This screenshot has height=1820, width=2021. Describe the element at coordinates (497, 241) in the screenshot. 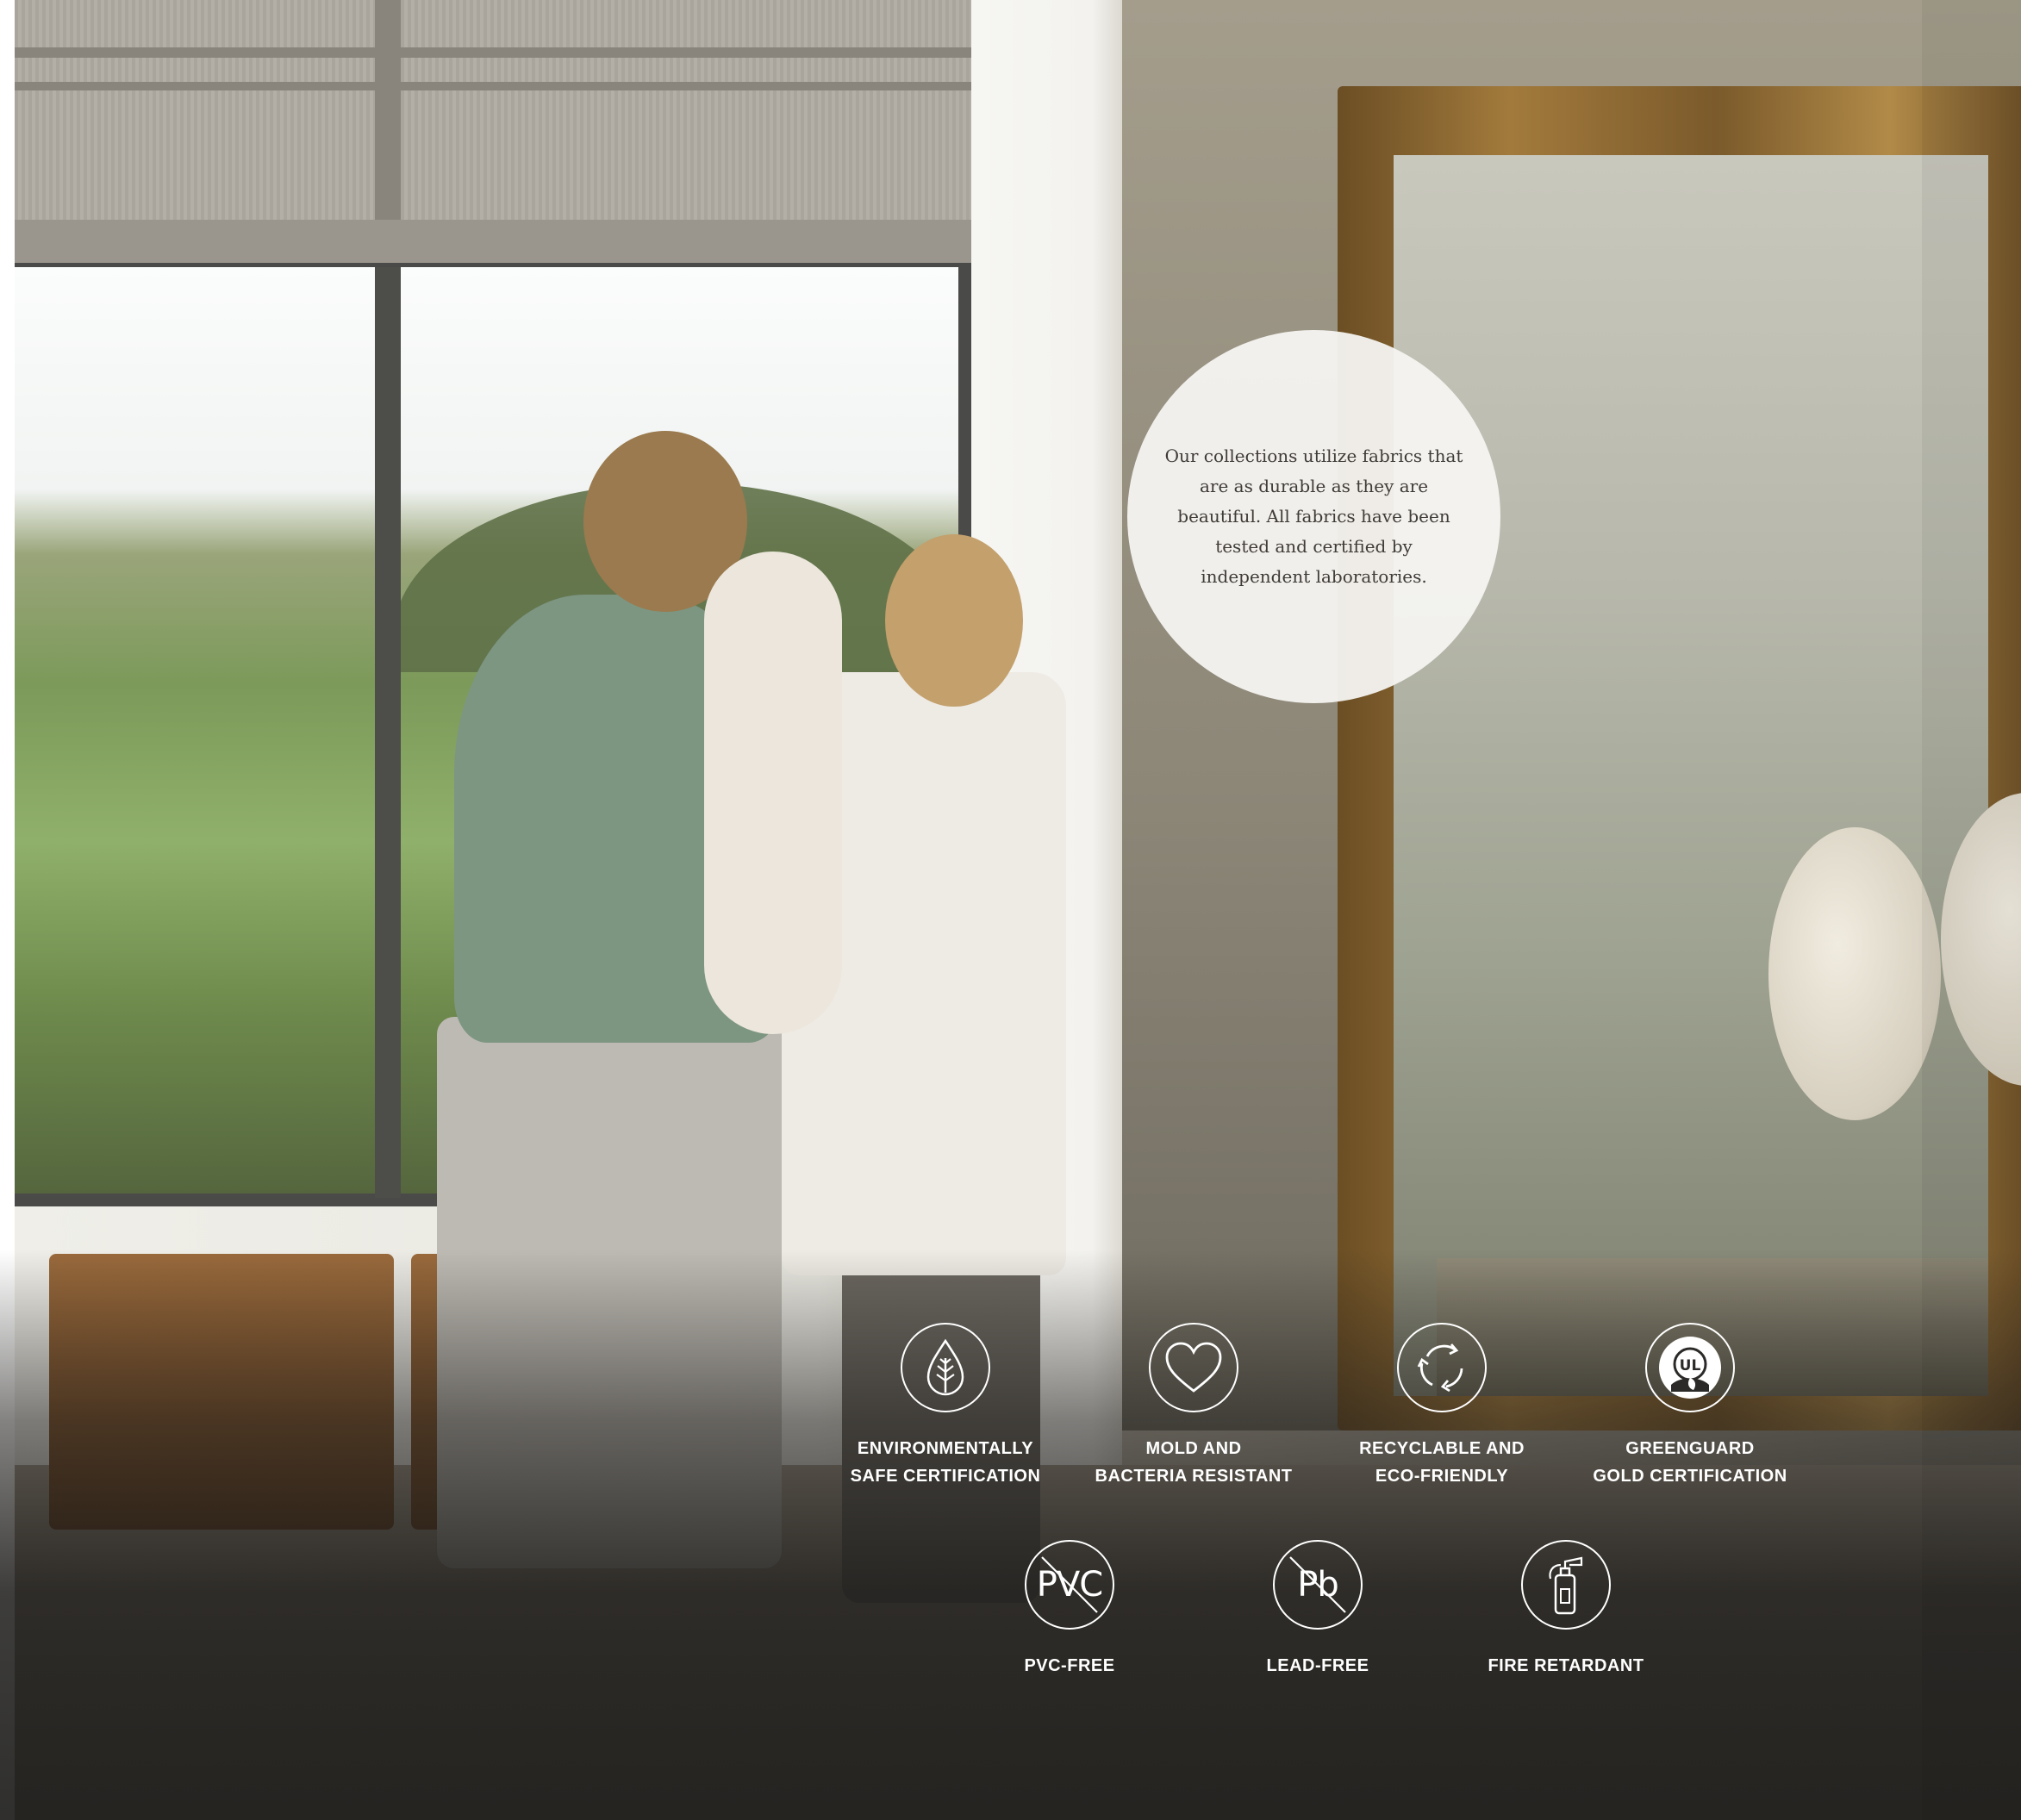

I see `blind-bottom-bar` at that location.